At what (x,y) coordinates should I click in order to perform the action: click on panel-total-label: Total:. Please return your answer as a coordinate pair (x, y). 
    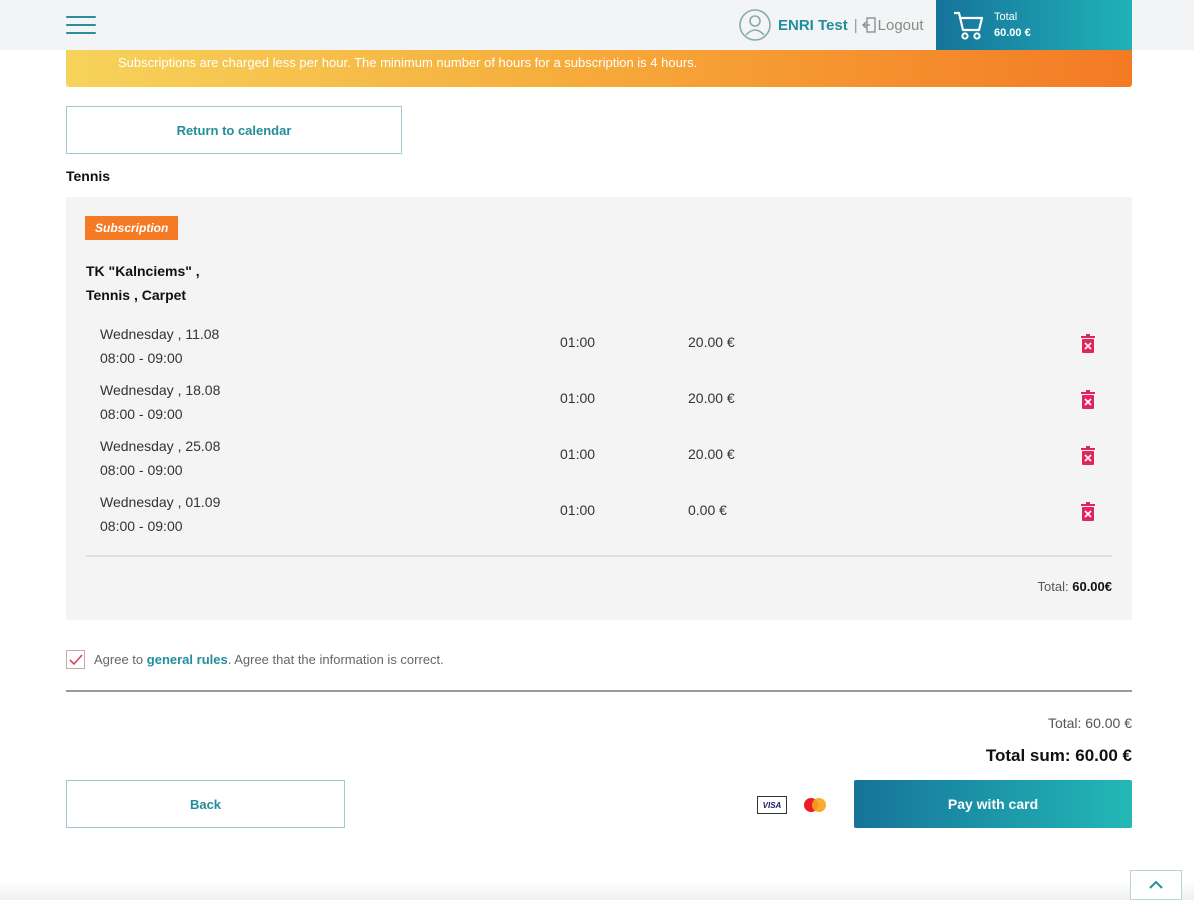
    Looking at the image, I should click on (1053, 586).